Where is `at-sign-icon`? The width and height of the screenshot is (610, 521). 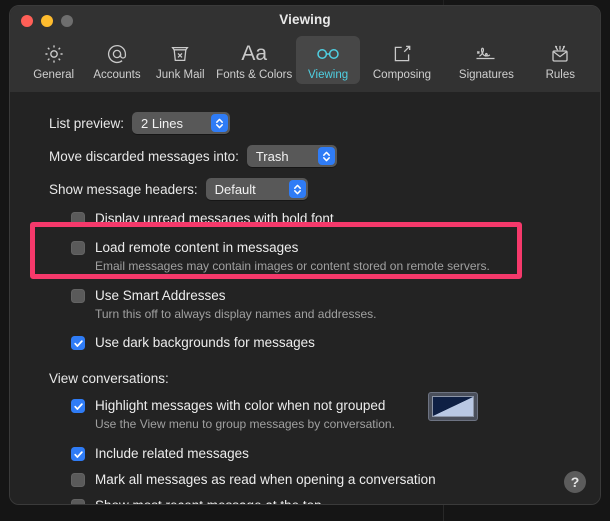 at-sign-icon is located at coordinates (117, 53).